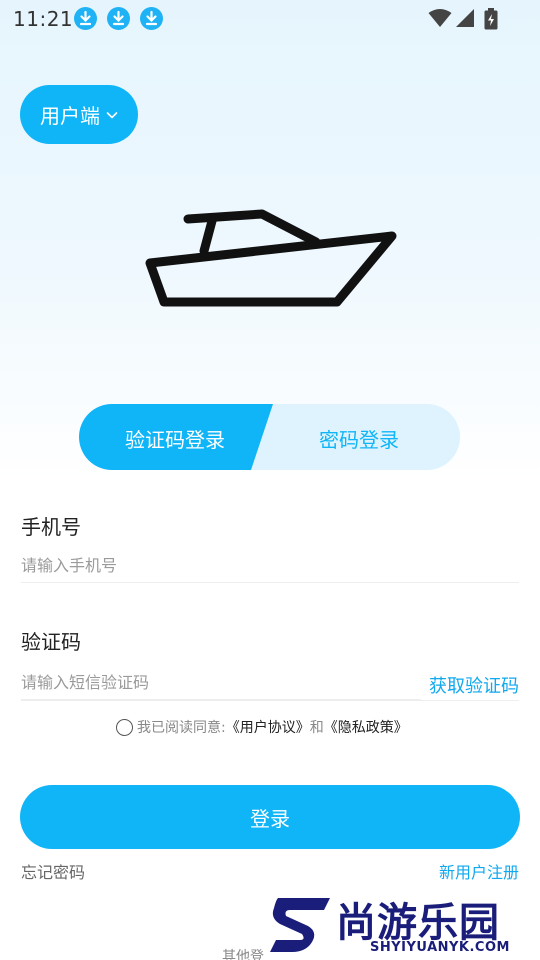 Image resolution: width=540 pixels, height=960 pixels. What do you see at coordinates (270, 817) in the screenshot?
I see `login-button: 登录` at bounding box center [270, 817].